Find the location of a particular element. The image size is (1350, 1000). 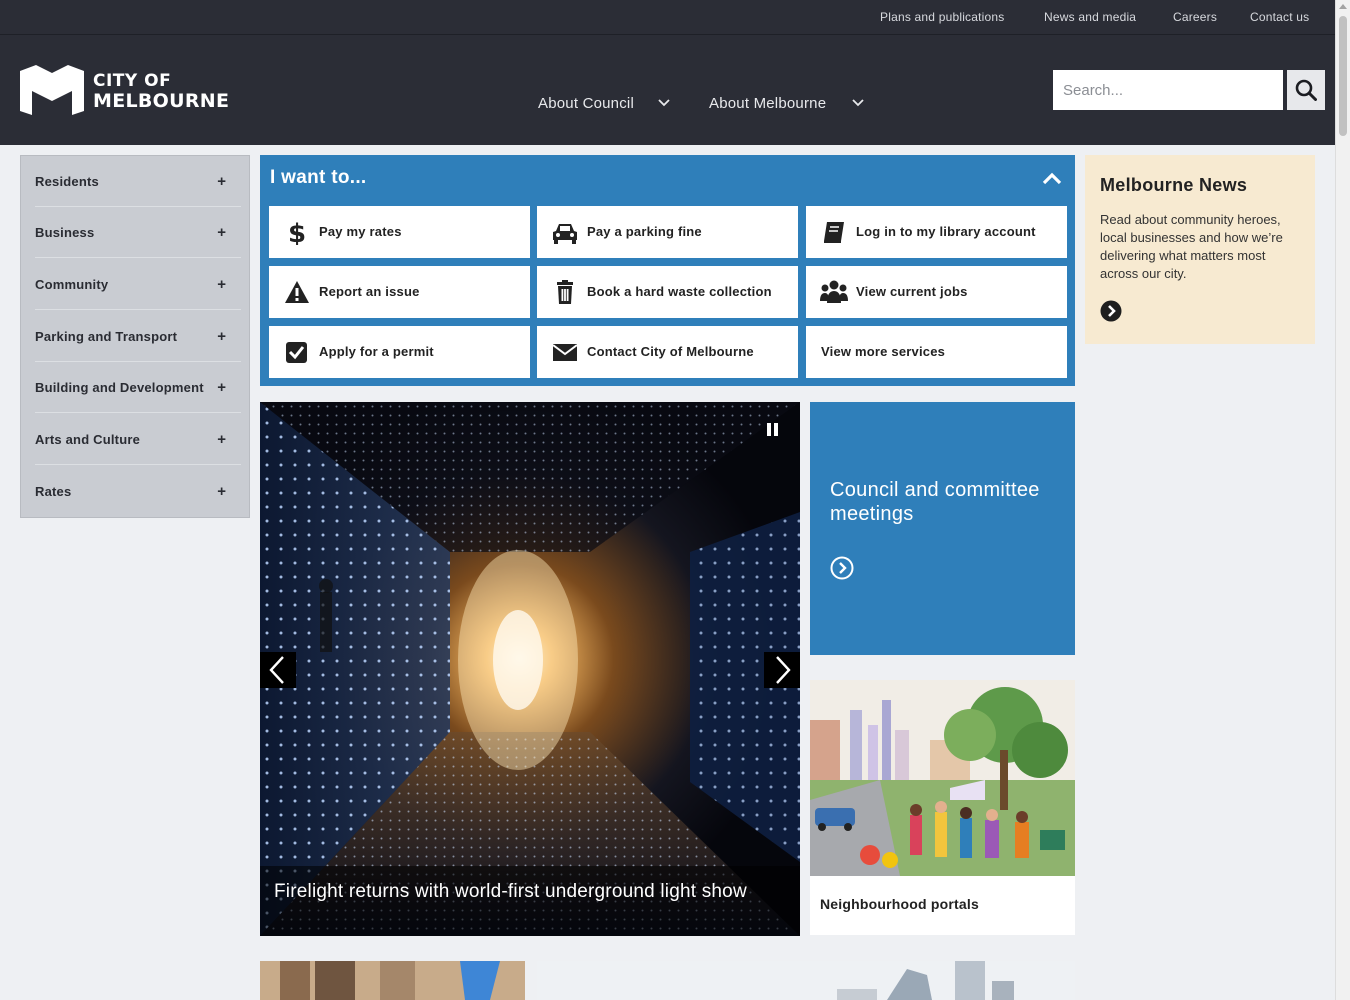

sidebar-item-community: Community + is located at coordinates (138, 284).